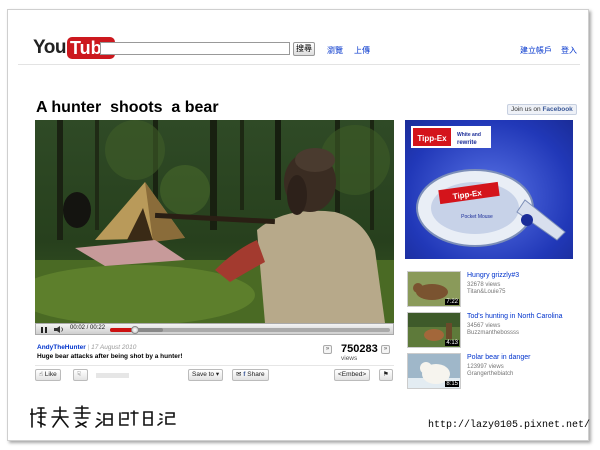 Image resolution: width=600 pixels, height=450 pixels. What do you see at coordinates (484, 285) in the screenshot?
I see `related-views: 32678 views` at bounding box center [484, 285].